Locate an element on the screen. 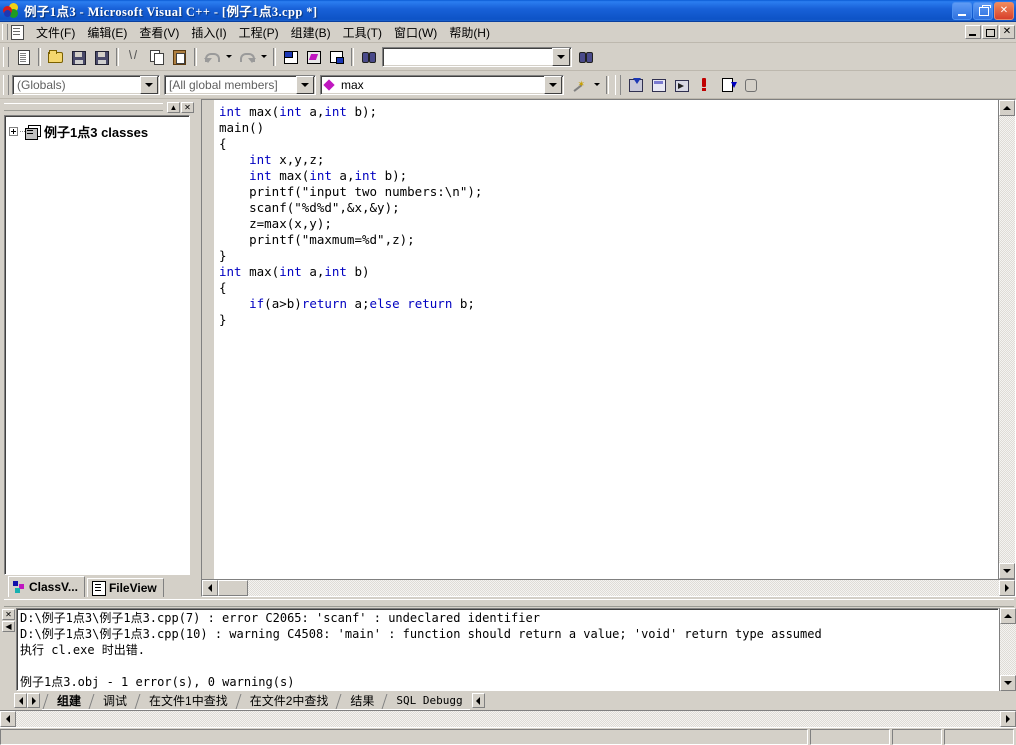 The width and height of the screenshot is (1016, 745). undo-dropdown-button is located at coordinates (229, 57).